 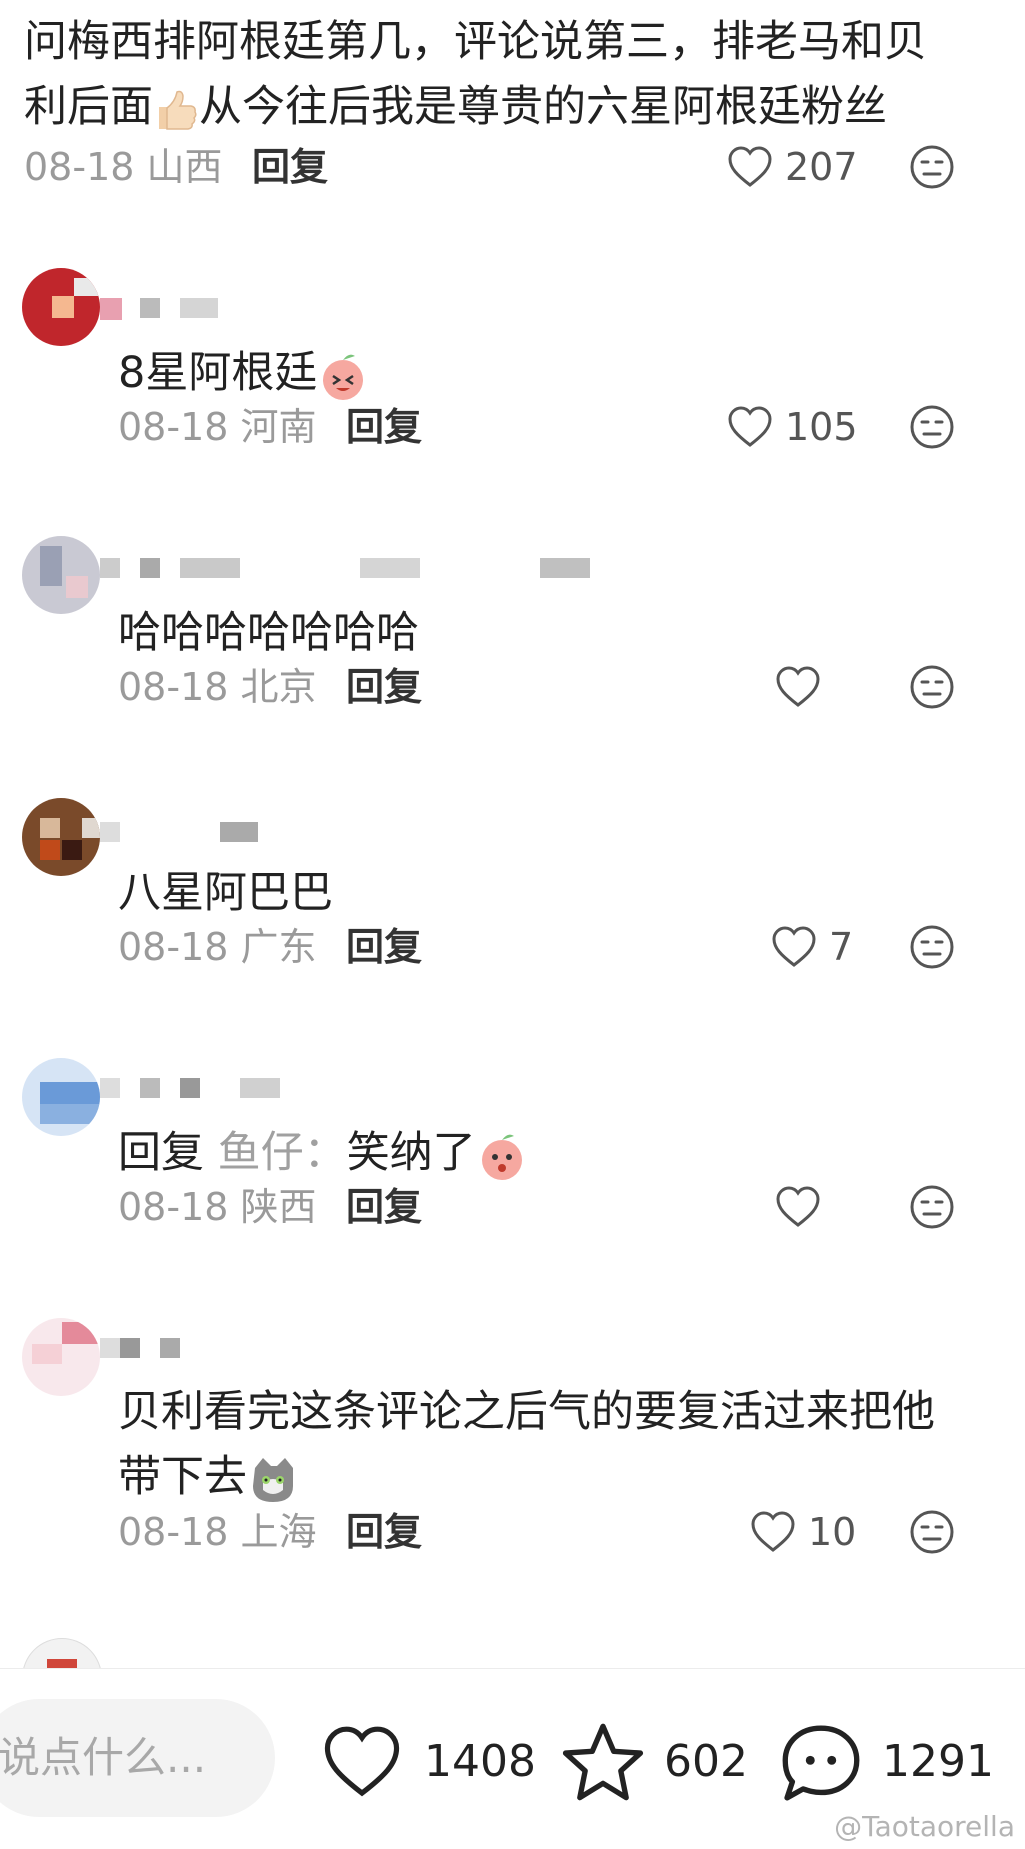 What do you see at coordinates (161, 1153) in the screenshot?
I see `reply-prefix: 回复` at bounding box center [161, 1153].